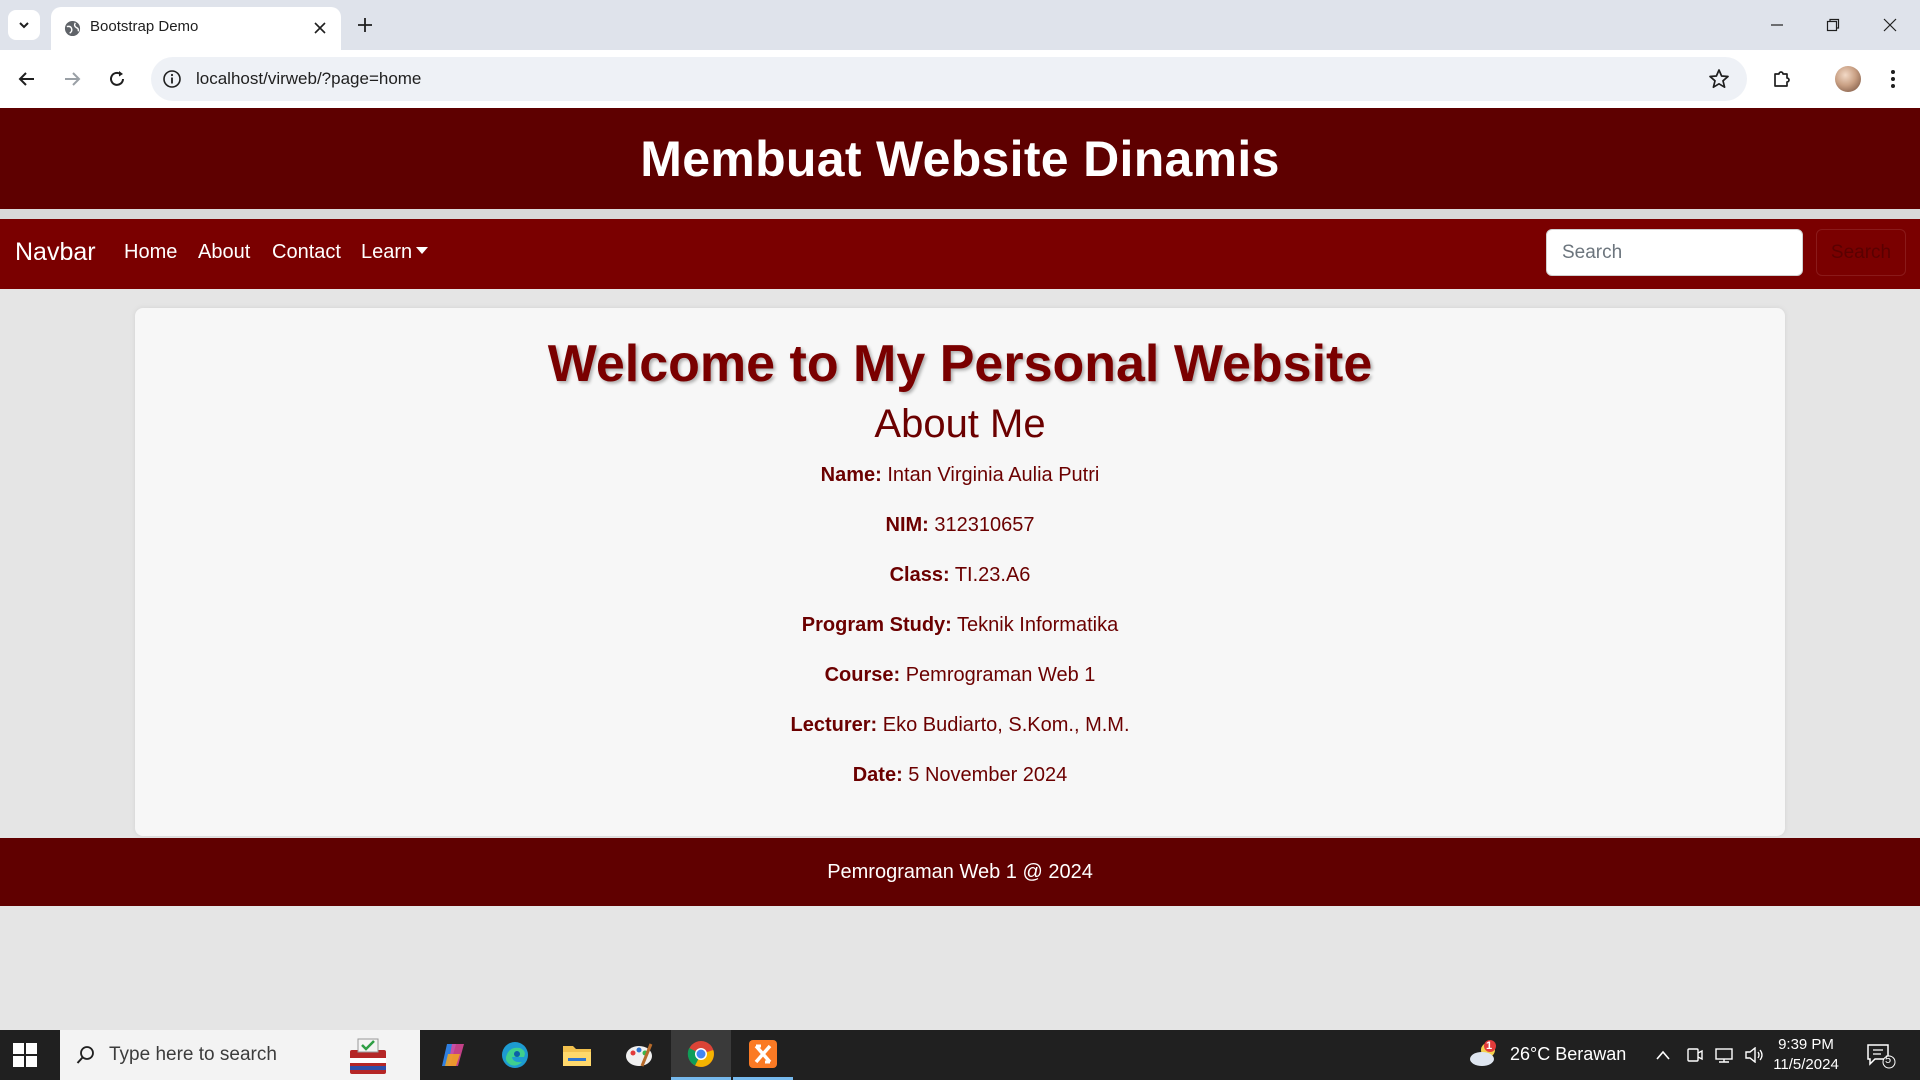 This screenshot has width=1920, height=1080. Describe the element at coordinates (993, 475) in the screenshot. I see `info-value: Intan Virginia Aulia Putri` at that location.